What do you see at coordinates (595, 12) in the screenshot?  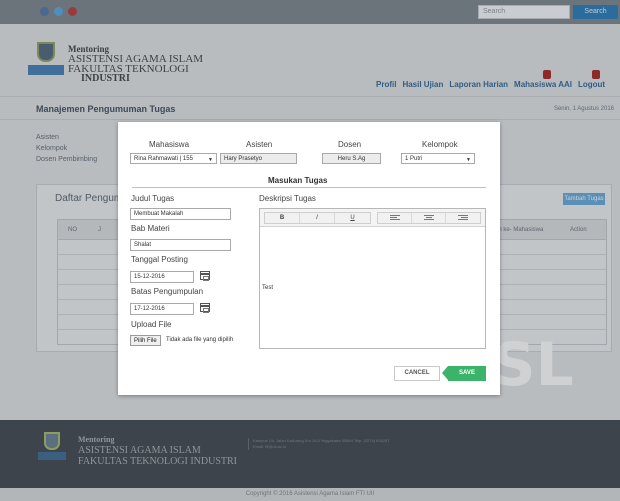 I see `search-button: Search` at bounding box center [595, 12].